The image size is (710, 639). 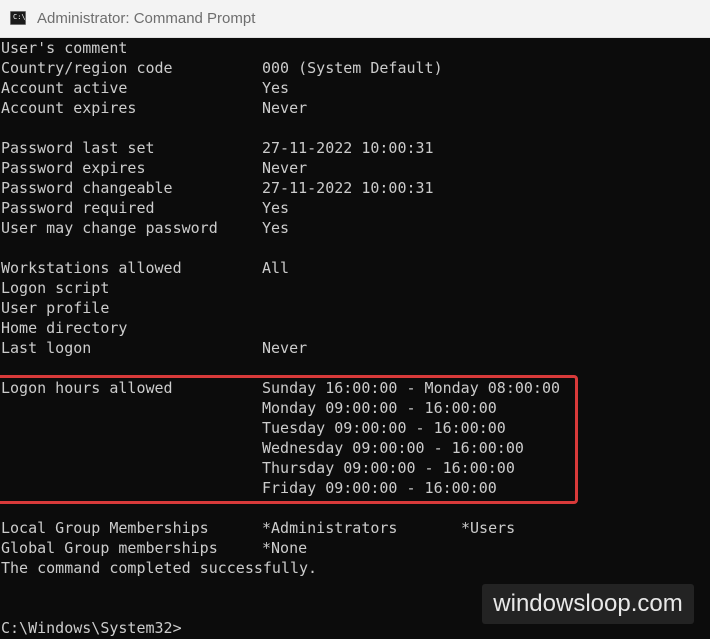 What do you see at coordinates (411, 388) in the screenshot?
I see `logon-hours-sunday: Sunday 16:00:00 - Monday 08:00:00` at bounding box center [411, 388].